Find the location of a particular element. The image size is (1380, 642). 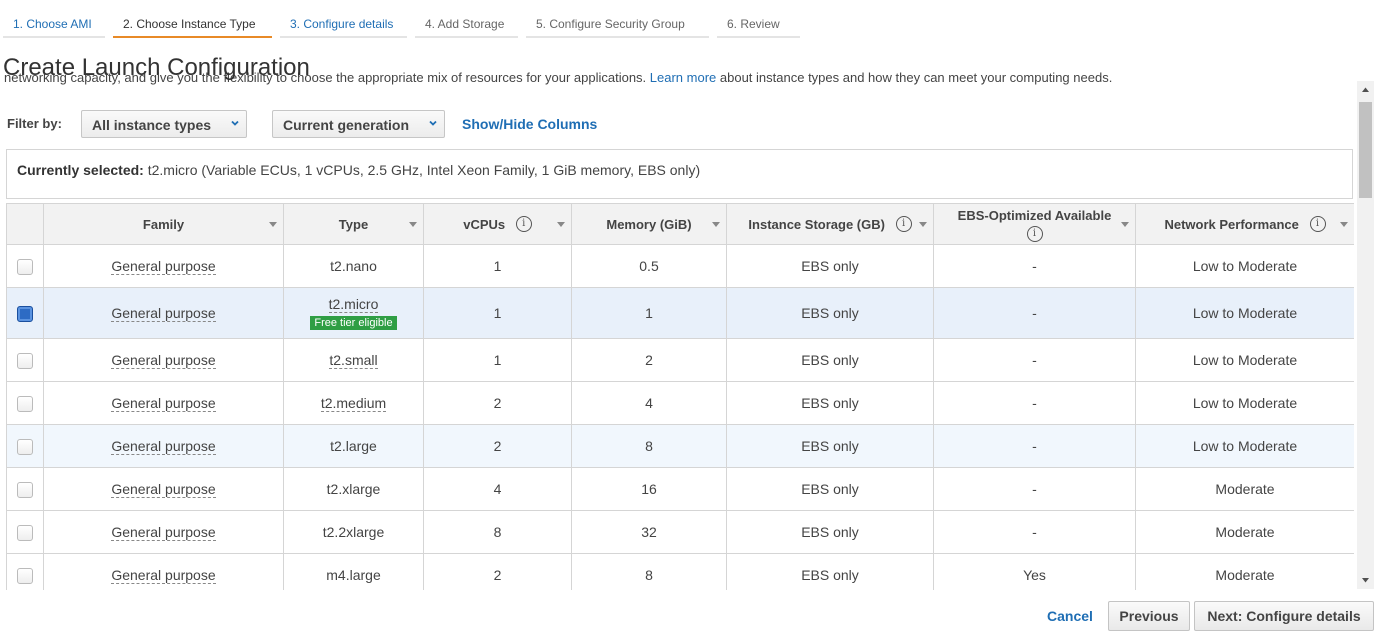

type-value: t2.micro is located at coordinates (353, 304).